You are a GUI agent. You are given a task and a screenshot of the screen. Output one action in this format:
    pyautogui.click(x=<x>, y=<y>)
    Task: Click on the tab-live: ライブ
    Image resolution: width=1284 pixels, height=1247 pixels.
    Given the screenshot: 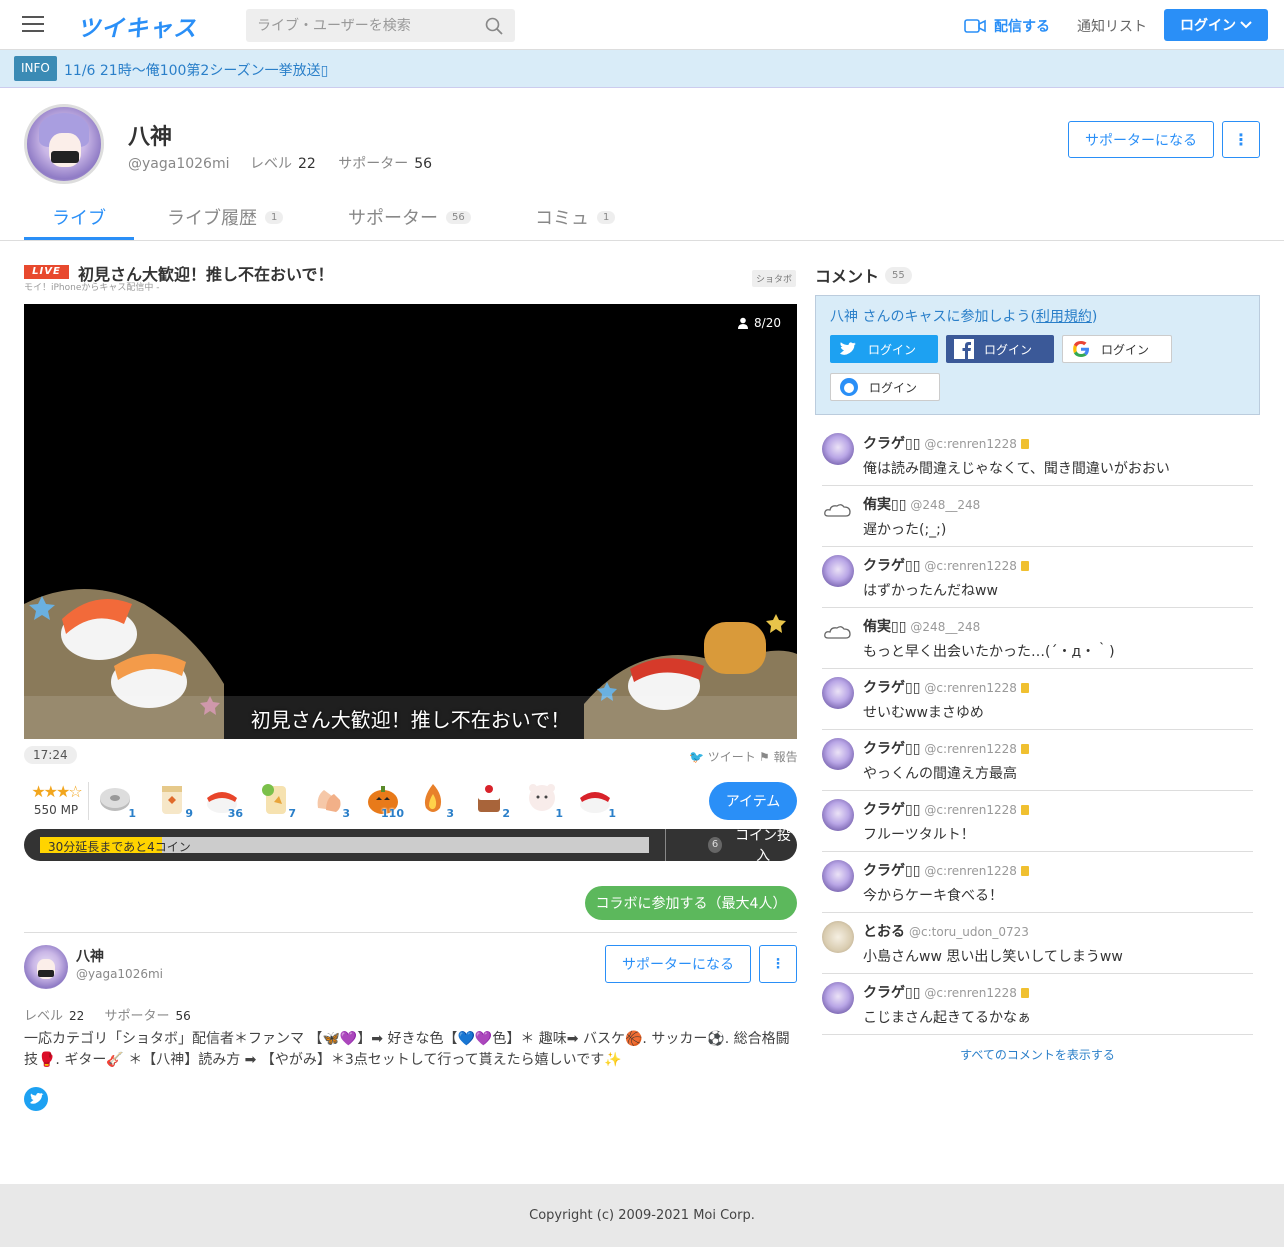 What is the action you would take?
    pyautogui.click(x=79, y=217)
    